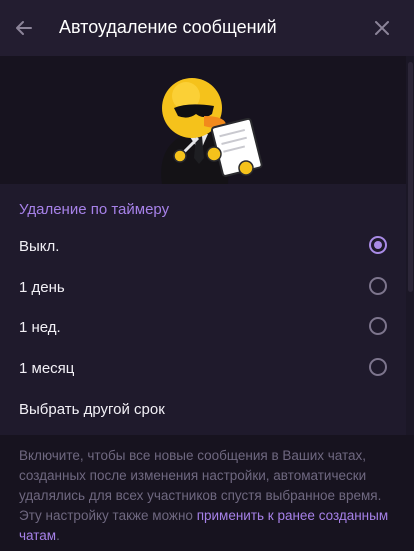 The height and width of the screenshot is (551, 414). Describe the element at coordinates (168, 27) in the screenshot. I see `dialog-title: Автоудаление сообщений` at that location.